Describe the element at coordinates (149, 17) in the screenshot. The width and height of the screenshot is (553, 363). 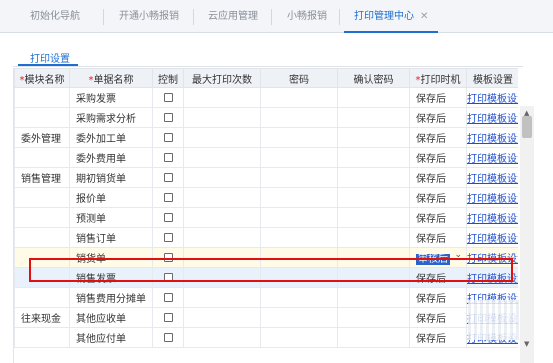
I see `tab-open-xiaochang: 开通小畅报销` at that location.